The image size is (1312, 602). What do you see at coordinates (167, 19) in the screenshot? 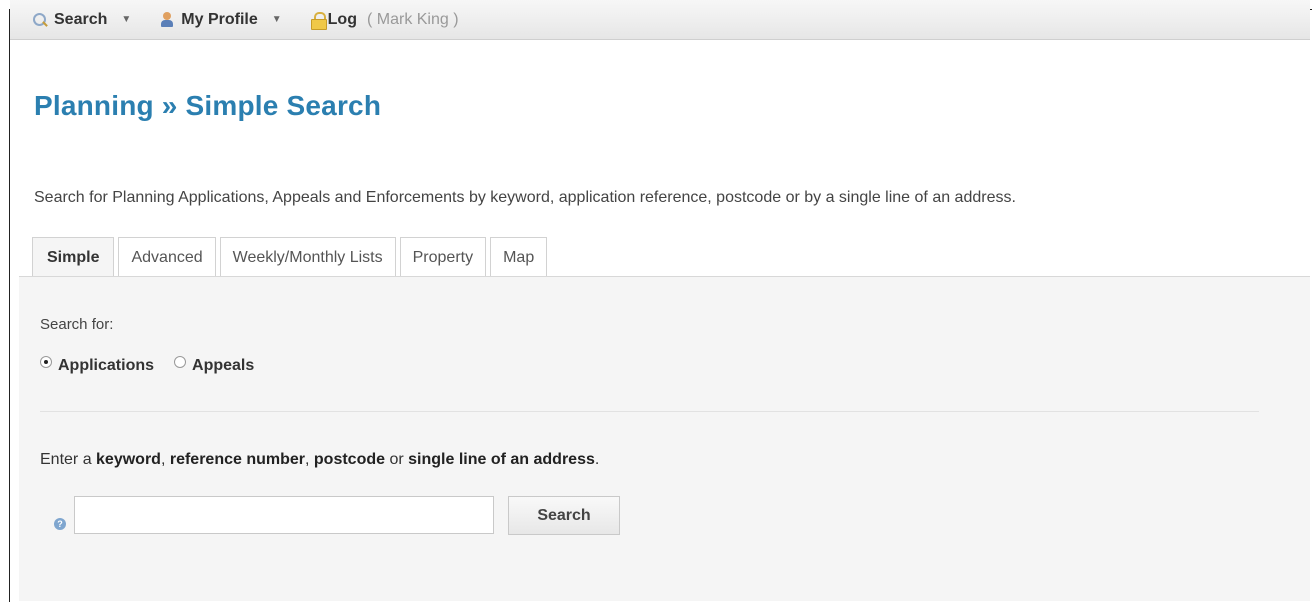
I see `person-icon` at bounding box center [167, 19].